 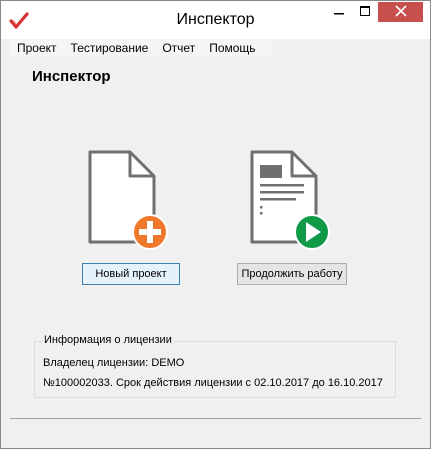 I want to click on license-owner: Владелец лицензии: DEMO, so click(x=114, y=363).